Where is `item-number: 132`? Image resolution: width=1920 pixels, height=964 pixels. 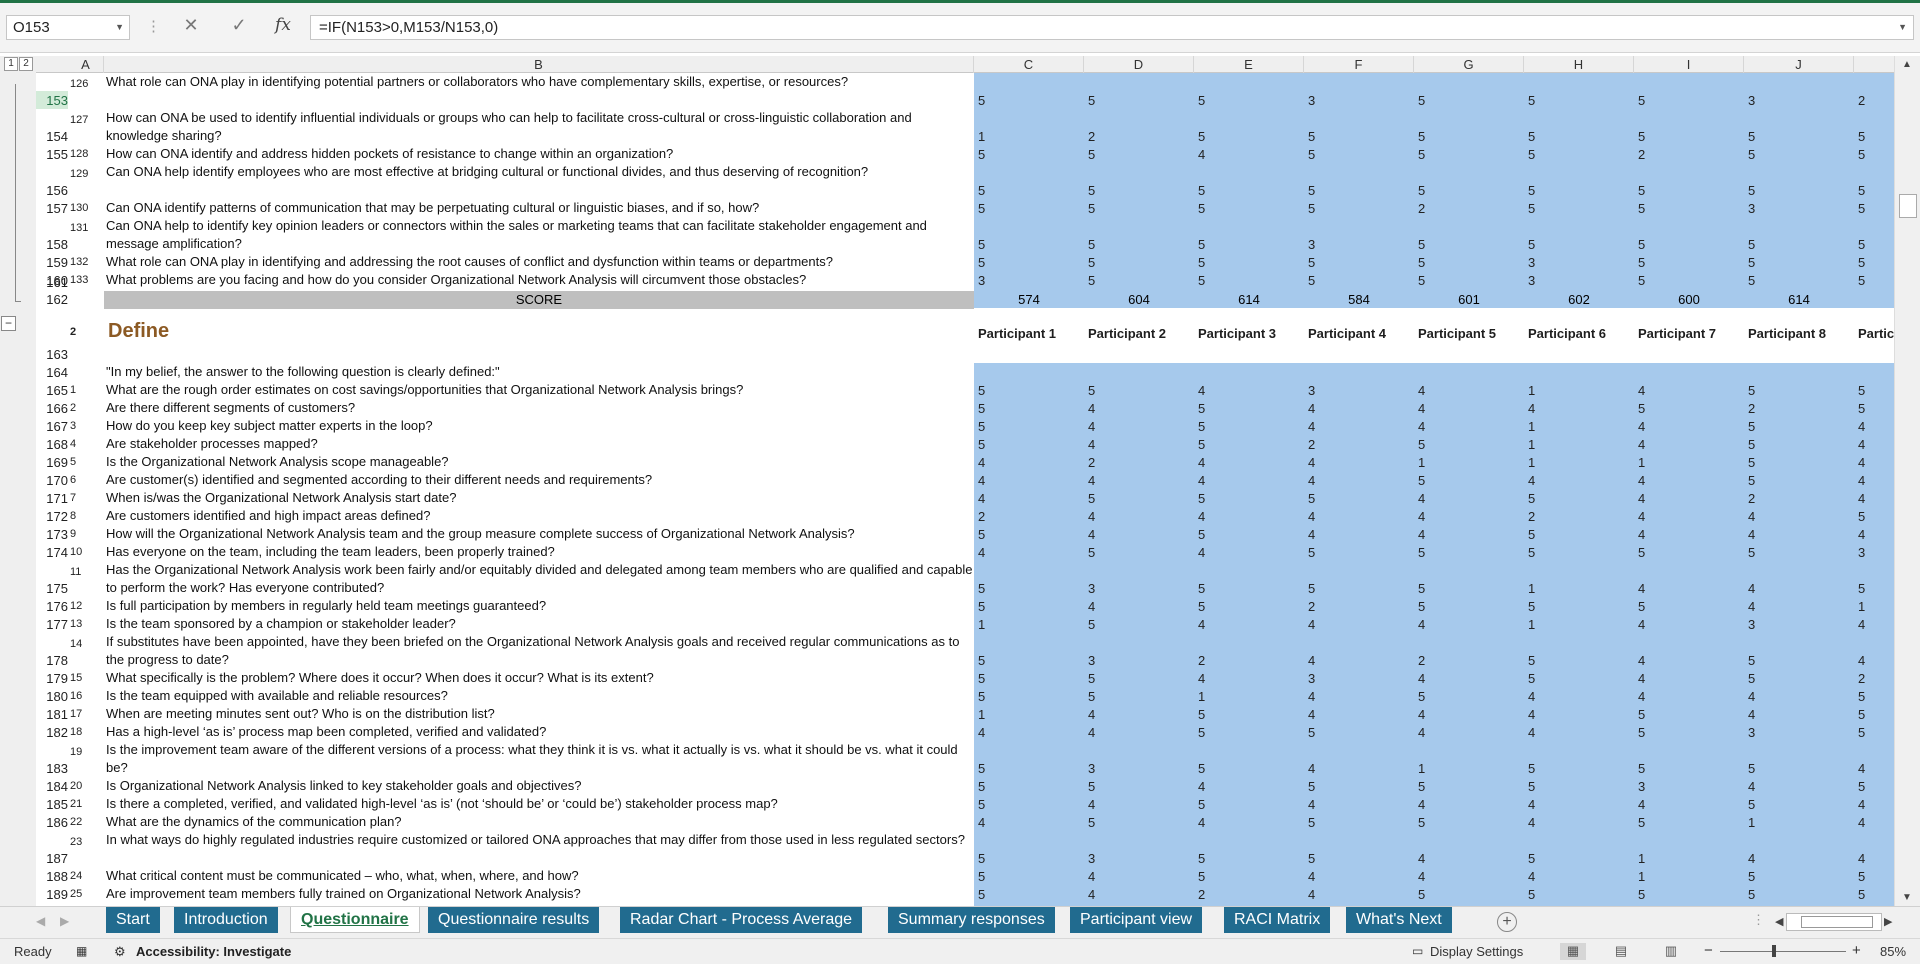
item-number: 132 is located at coordinates (79, 262).